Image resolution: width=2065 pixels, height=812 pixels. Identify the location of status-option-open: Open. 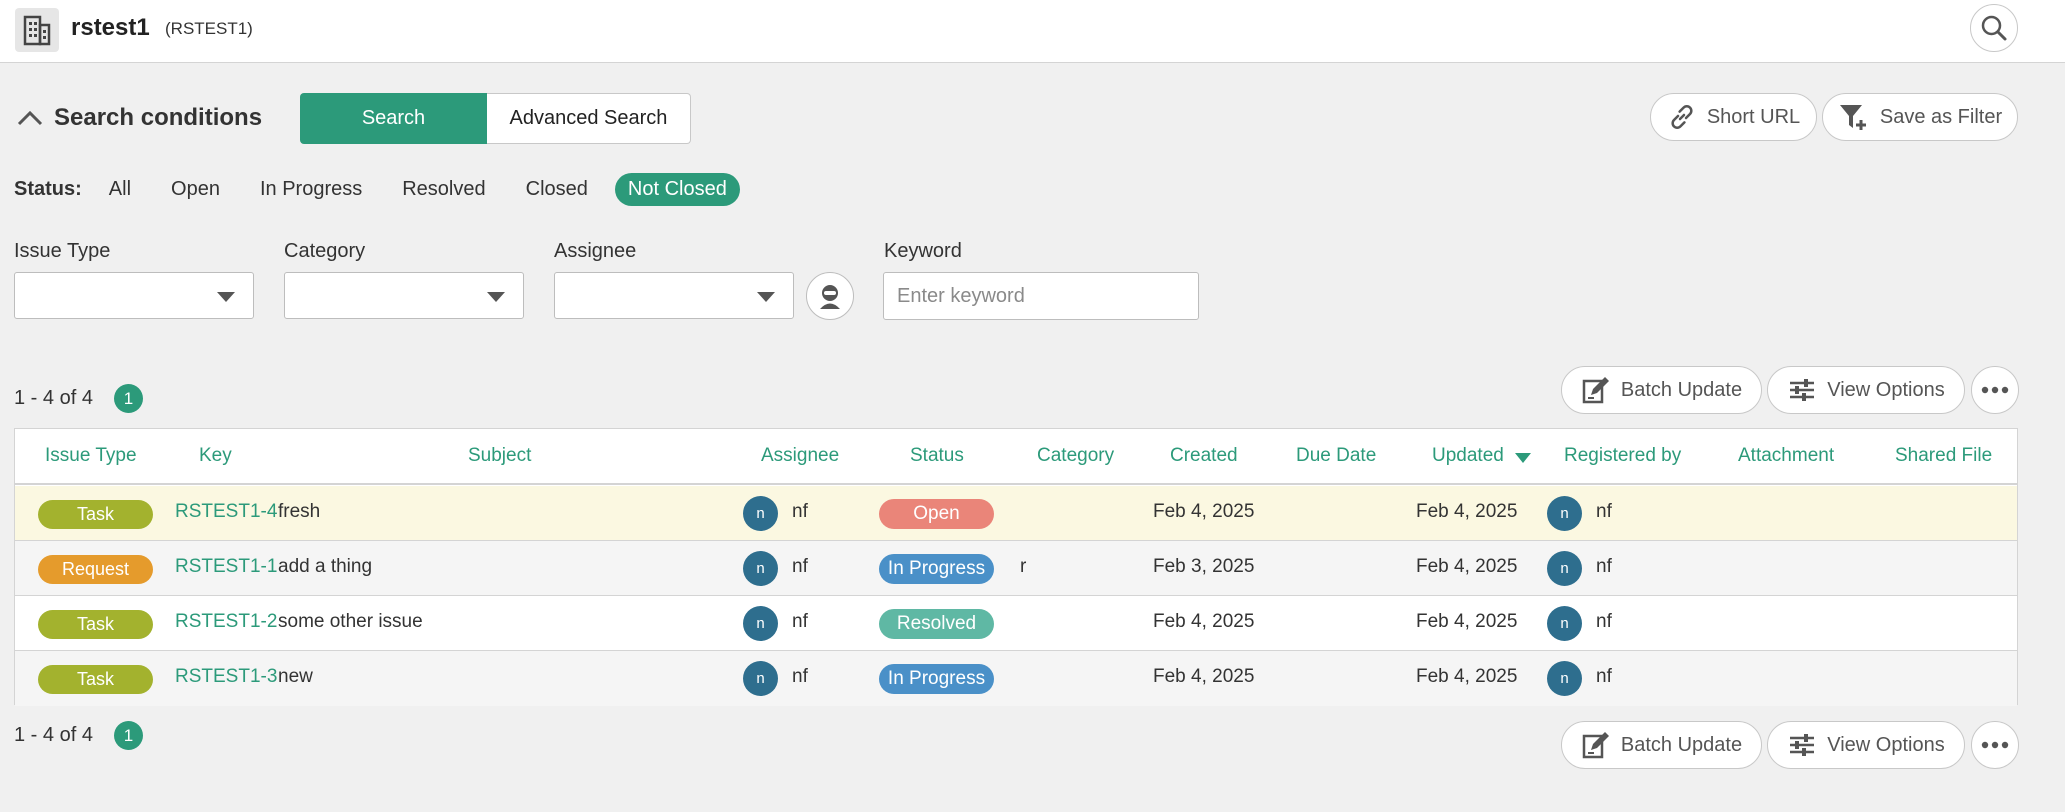
(195, 189).